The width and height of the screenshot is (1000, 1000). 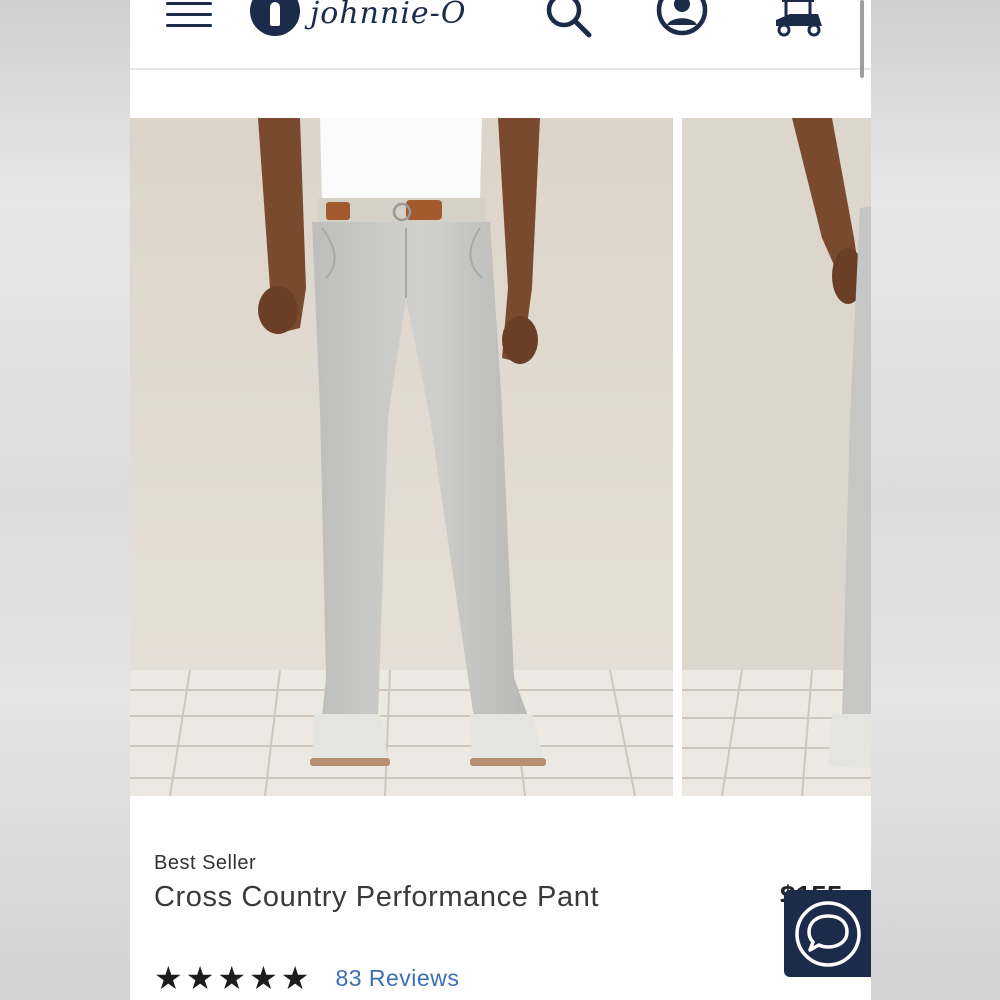 What do you see at coordinates (377, 897) in the screenshot?
I see `product-title: Cross Country Performance Pant` at bounding box center [377, 897].